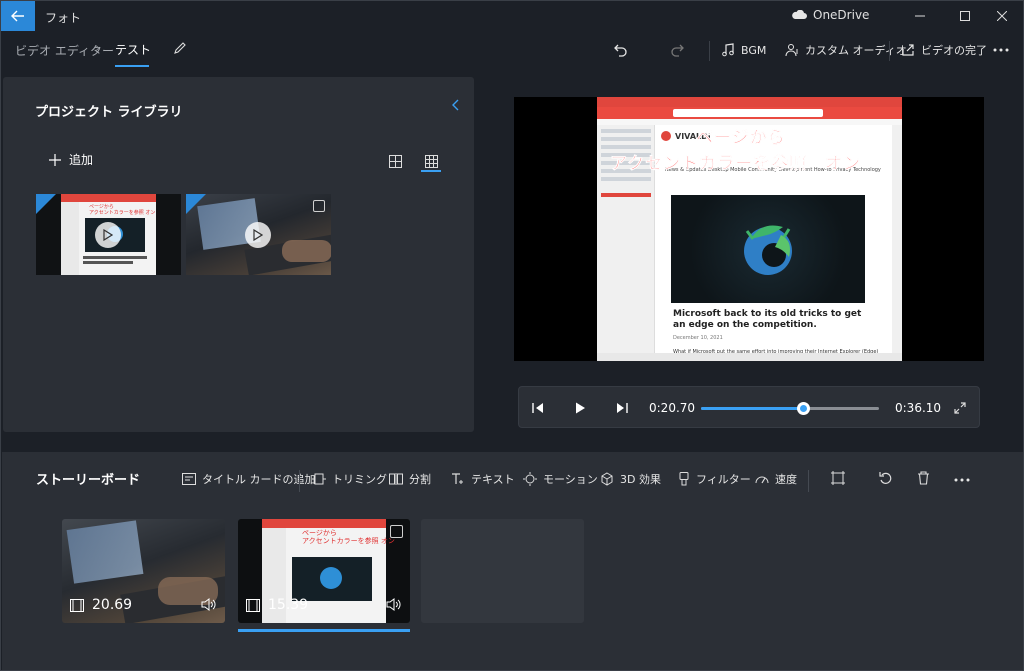 The width and height of the screenshot is (1024, 671). Describe the element at coordinates (743, 50) in the screenshot. I see `bgm-button: BGM` at that location.